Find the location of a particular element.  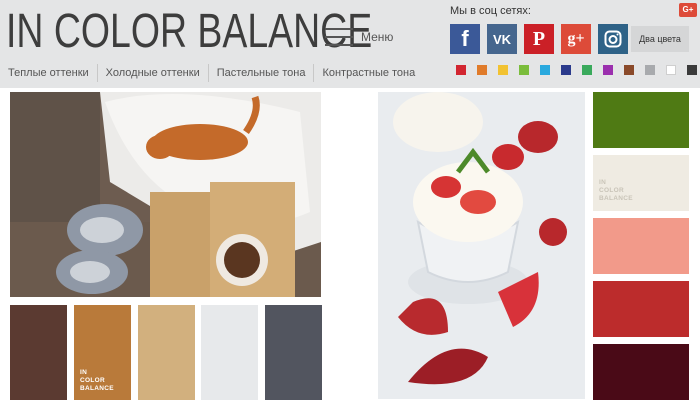

instagram-glyph is located at coordinates (613, 39).